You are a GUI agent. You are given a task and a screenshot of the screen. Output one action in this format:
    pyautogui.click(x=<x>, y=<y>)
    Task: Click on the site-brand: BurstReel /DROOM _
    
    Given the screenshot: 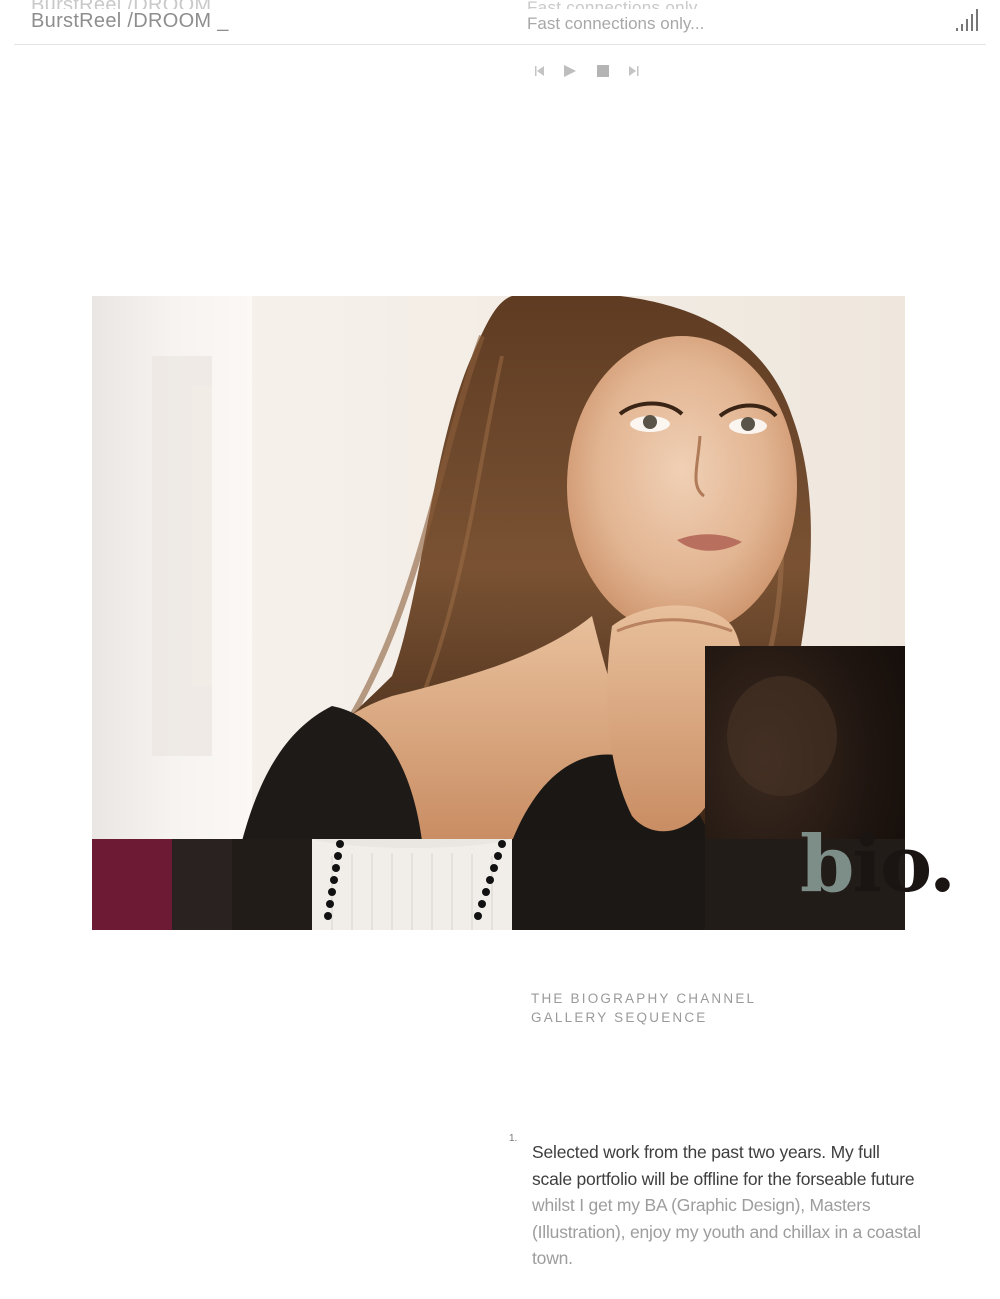 What is the action you would take?
    pyautogui.click(x=130, y=21)
    